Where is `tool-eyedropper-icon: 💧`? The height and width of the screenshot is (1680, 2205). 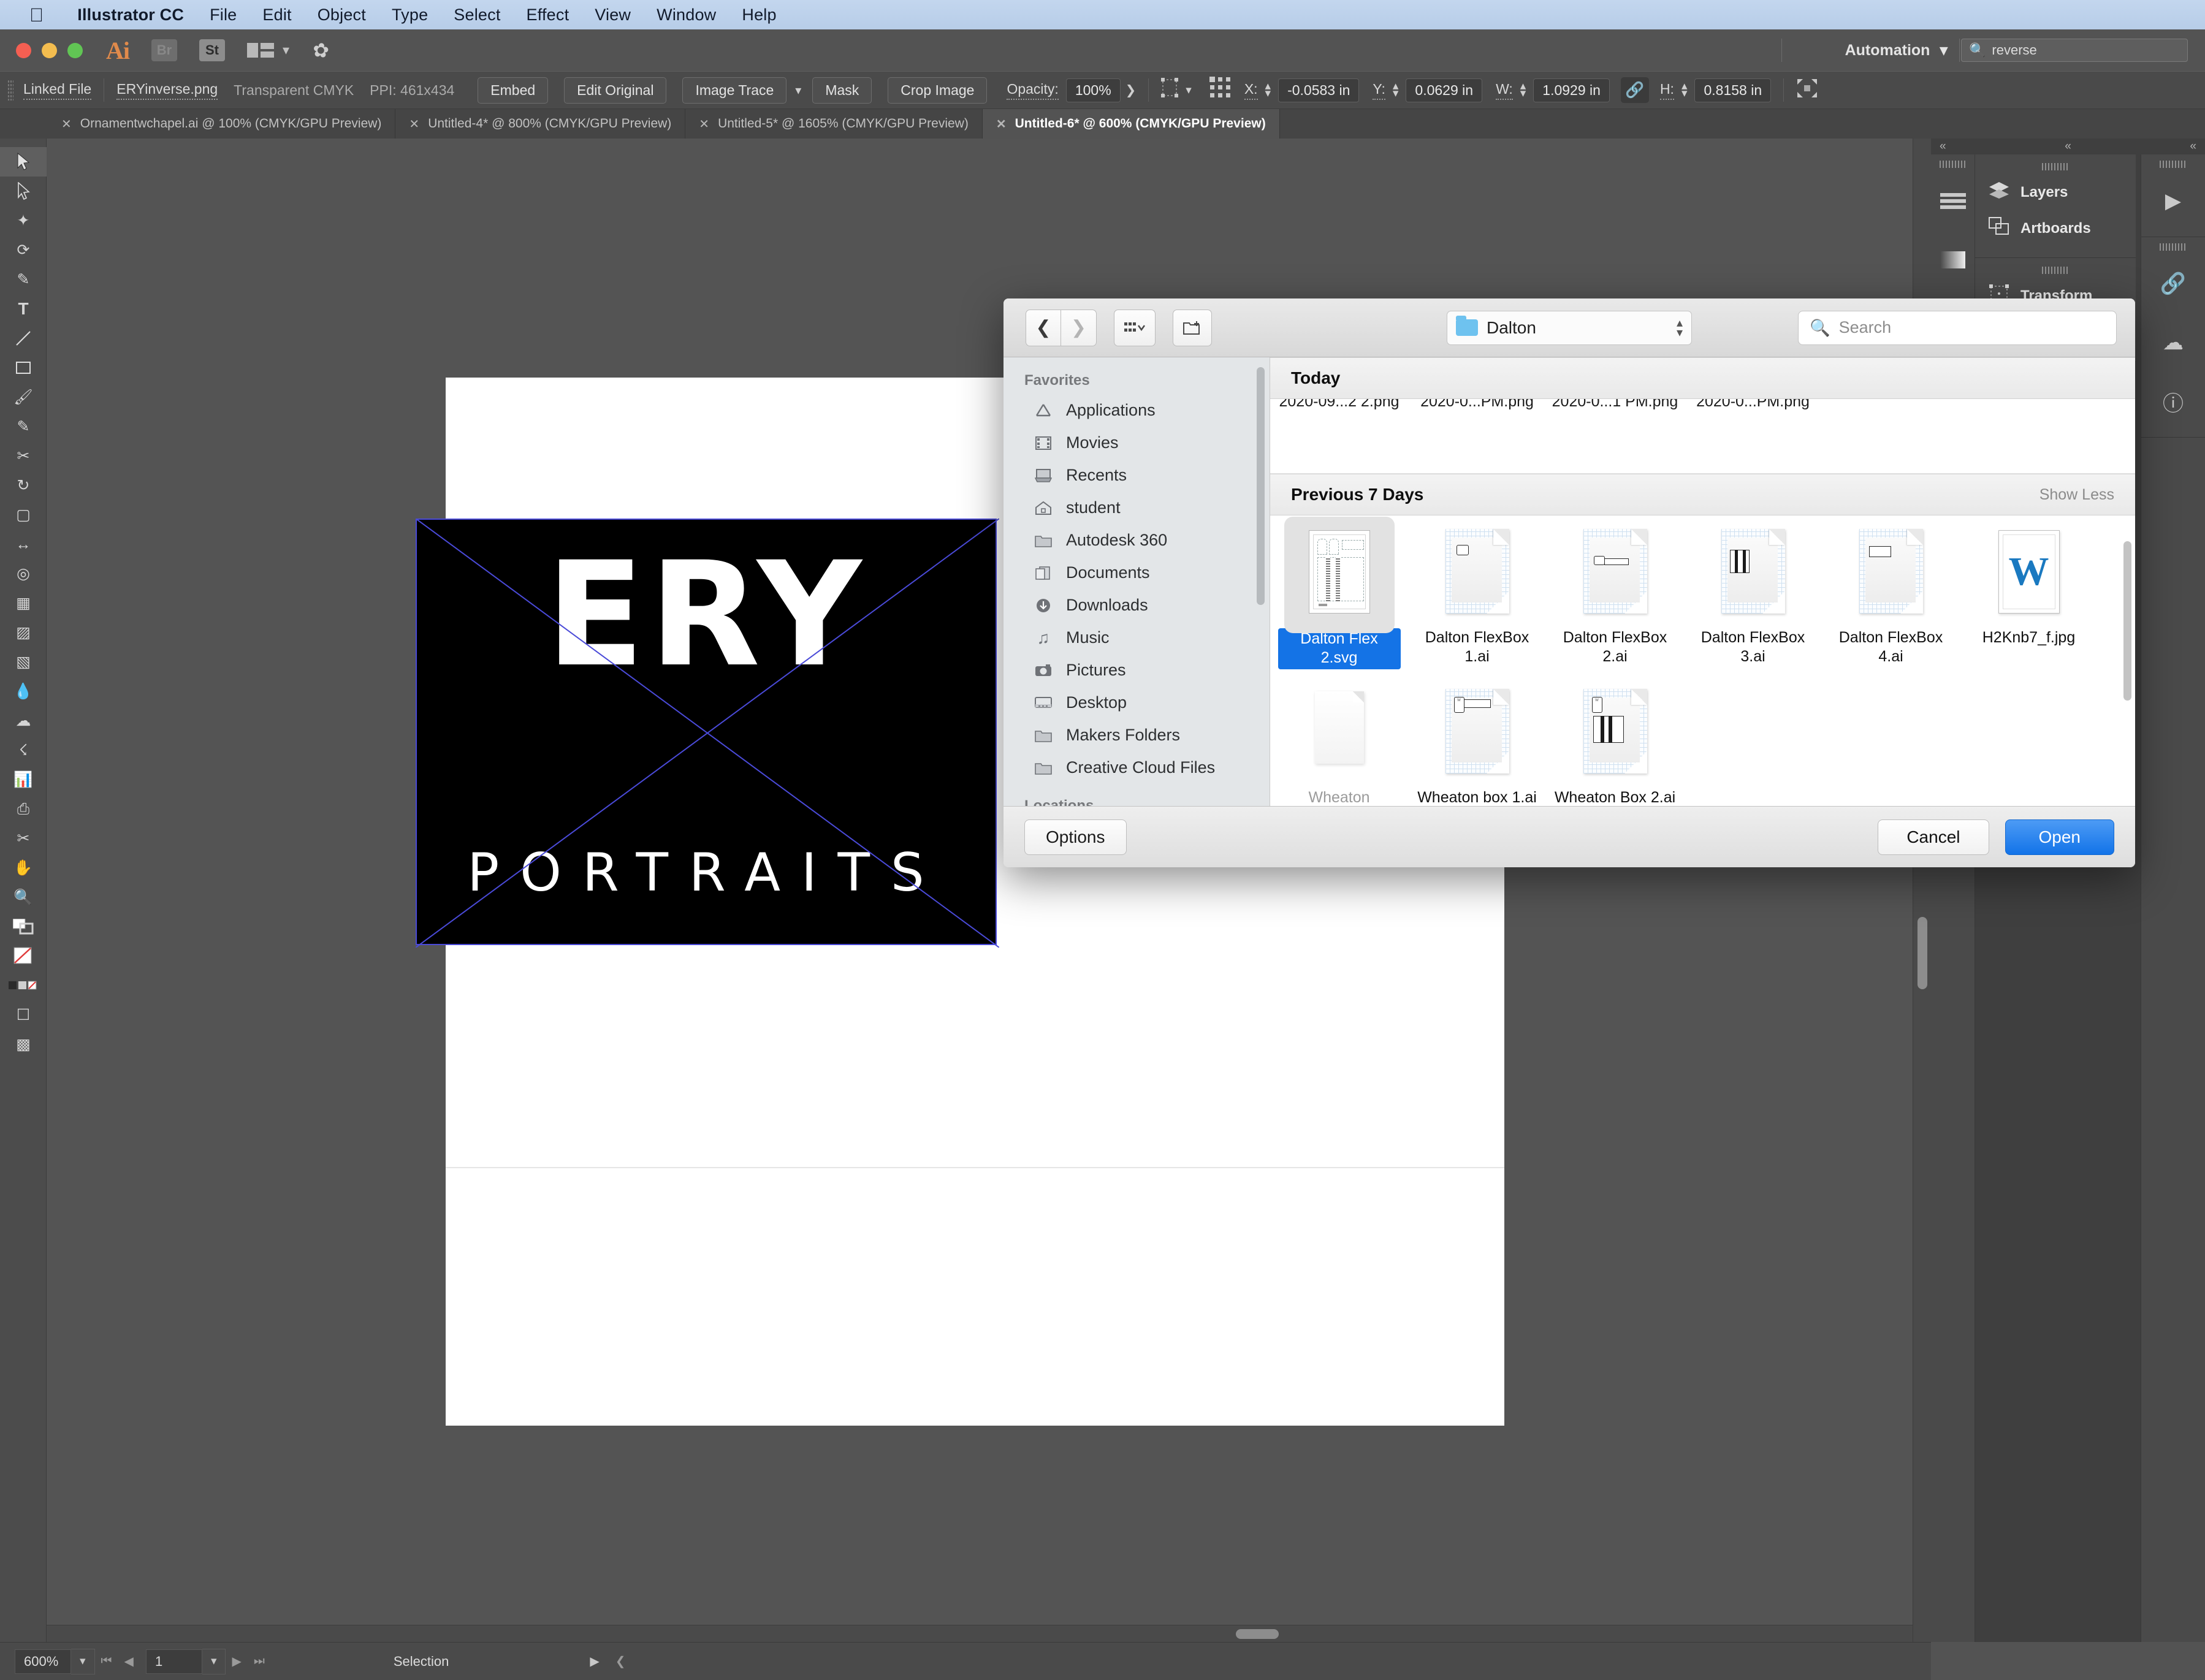 tool-eyedropper-icon: 💧 is located at coordinates (23, 692).